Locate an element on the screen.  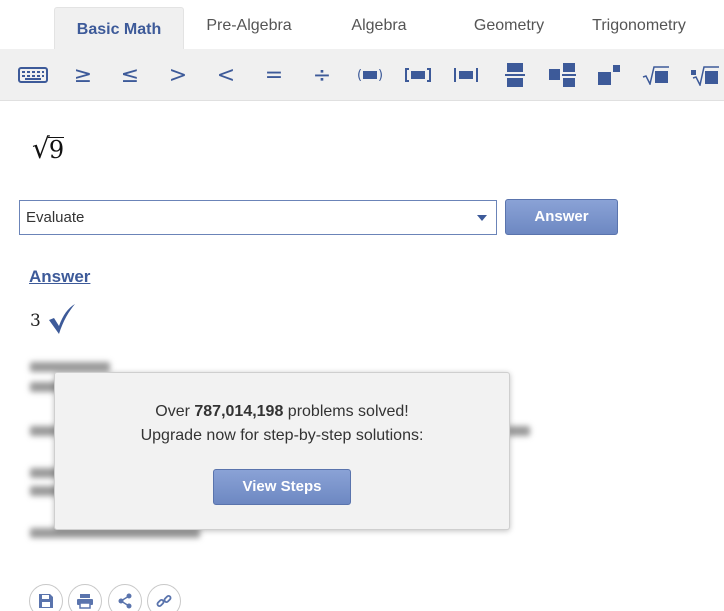
less-equal-symbol: ≤ is located at coordinates (130, 75).